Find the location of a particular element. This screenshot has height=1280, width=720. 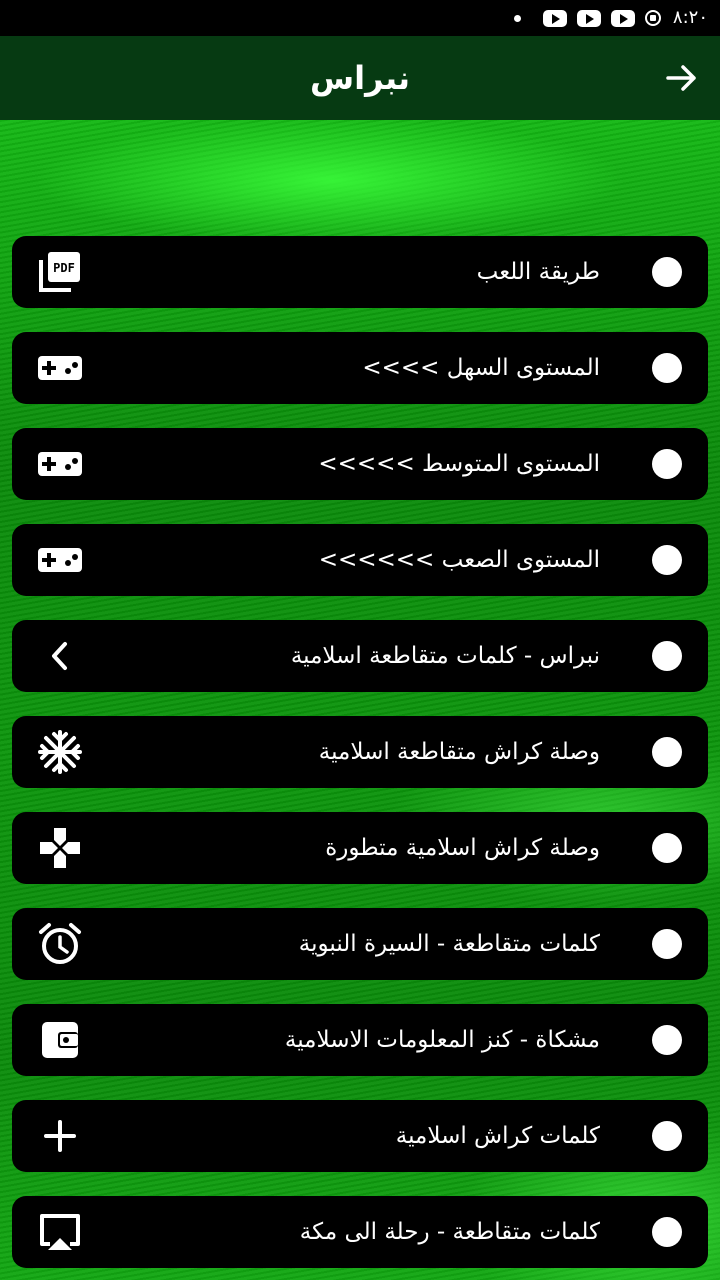

menu-item-medium-level: المستوى المتوسط >>>>> is located at coordinates (360, 464).